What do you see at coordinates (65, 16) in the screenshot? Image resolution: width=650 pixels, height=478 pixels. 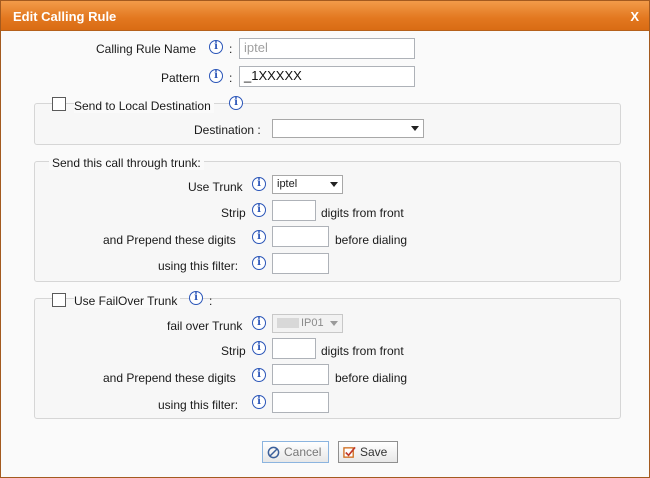 I see `dialog-title: Edit Calling Rule` at bounding box center [65, 16].